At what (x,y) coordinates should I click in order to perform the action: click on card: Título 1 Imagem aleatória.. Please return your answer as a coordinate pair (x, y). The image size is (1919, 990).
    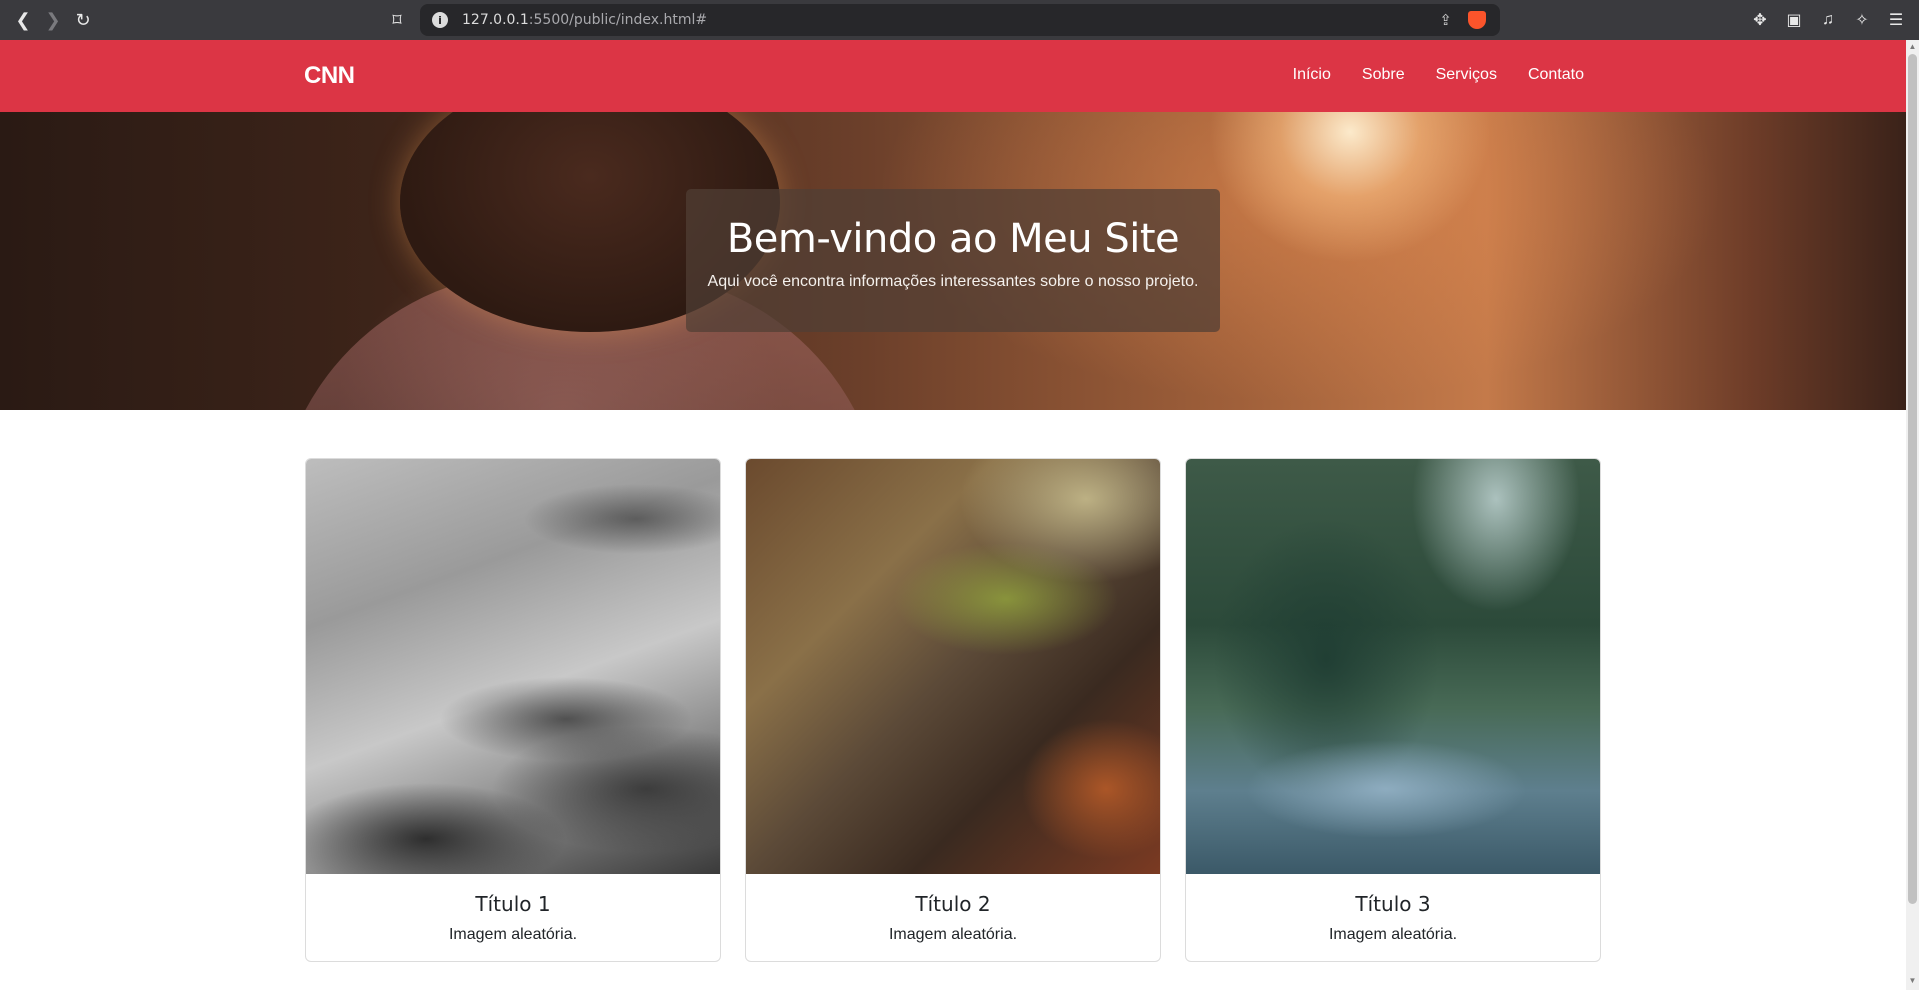
    Looking at the image, I should click on (513, 710).